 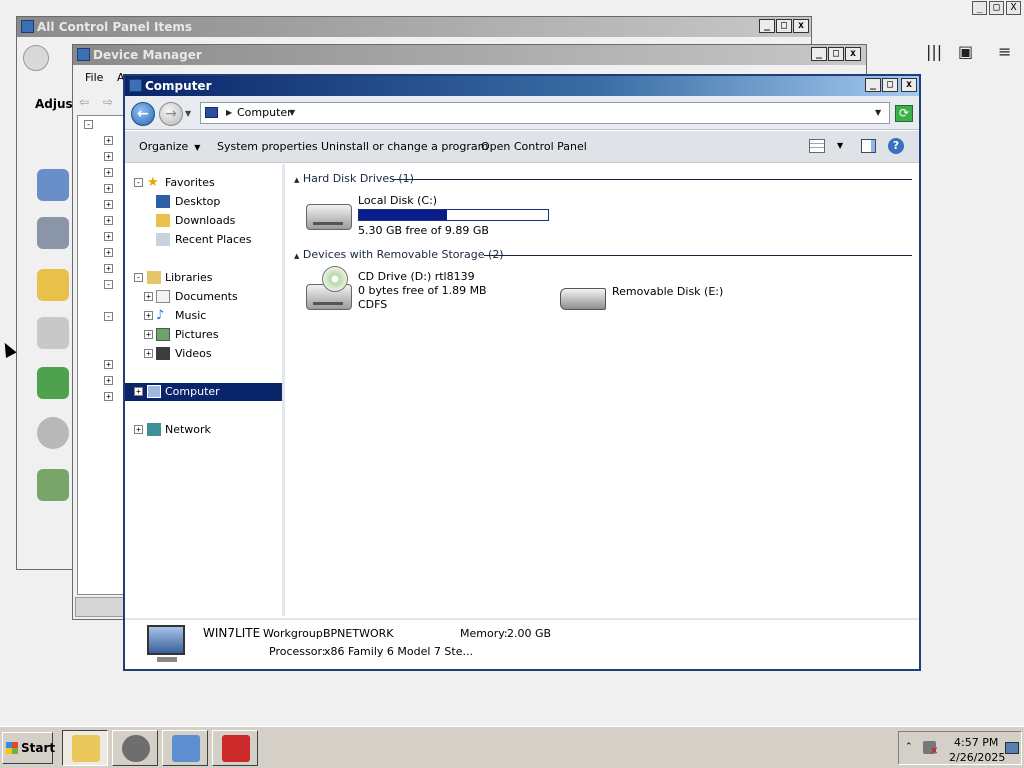 What do you see at coordinates (229, 112) in the screenshot?
I see `chevron-right-icon: ▶` at bounding box center [229, 112].